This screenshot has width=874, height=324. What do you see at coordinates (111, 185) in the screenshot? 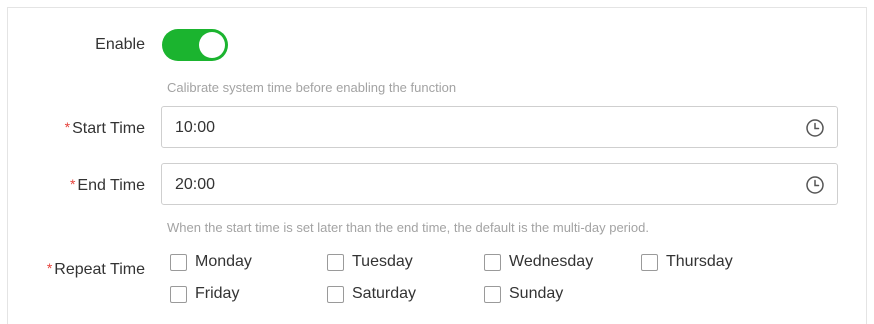
I see `end-time-label-text: End Time` at bounding box center [111, 185].